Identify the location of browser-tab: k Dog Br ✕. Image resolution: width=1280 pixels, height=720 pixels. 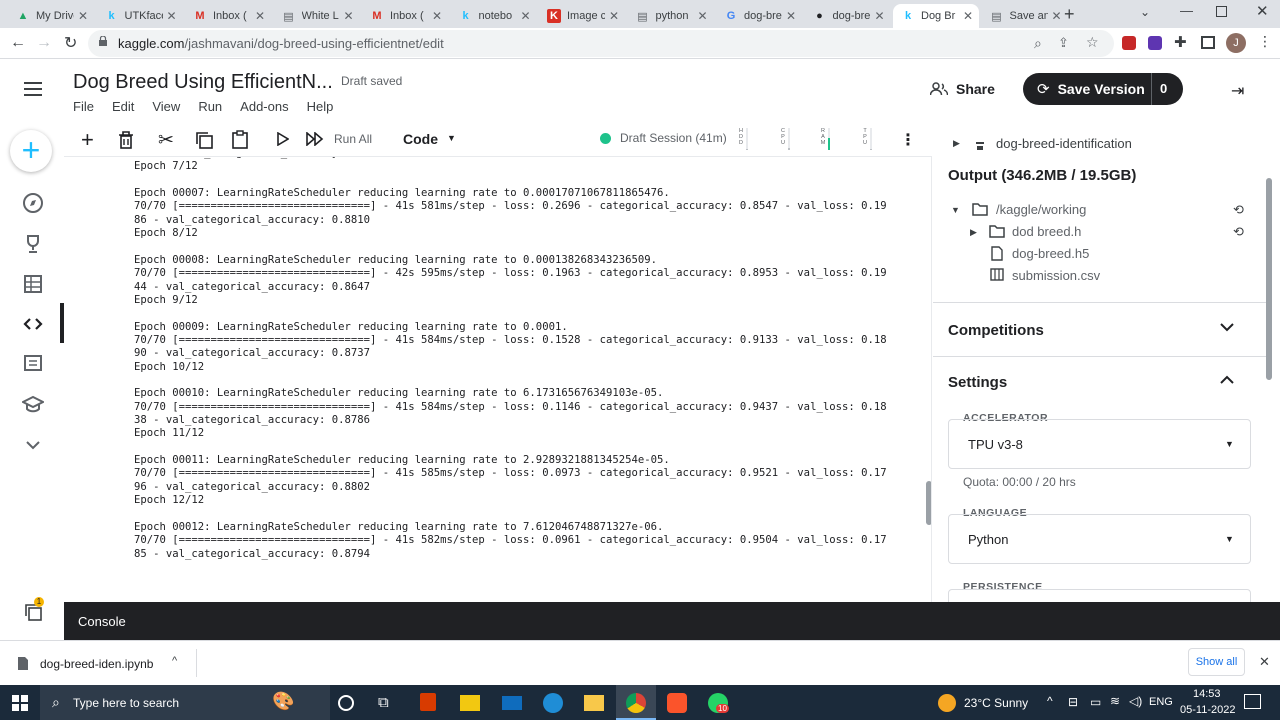
(936, 16).